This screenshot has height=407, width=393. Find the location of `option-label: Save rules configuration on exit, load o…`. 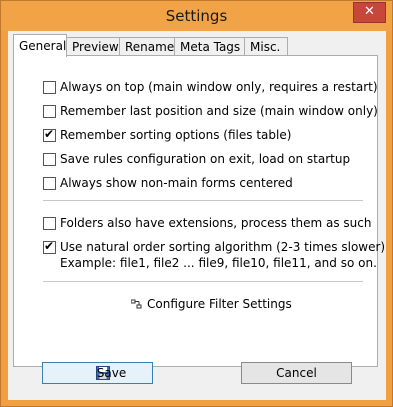

option-label: Save rules configuration on exit, load o… is located at coordinates (205, 159).